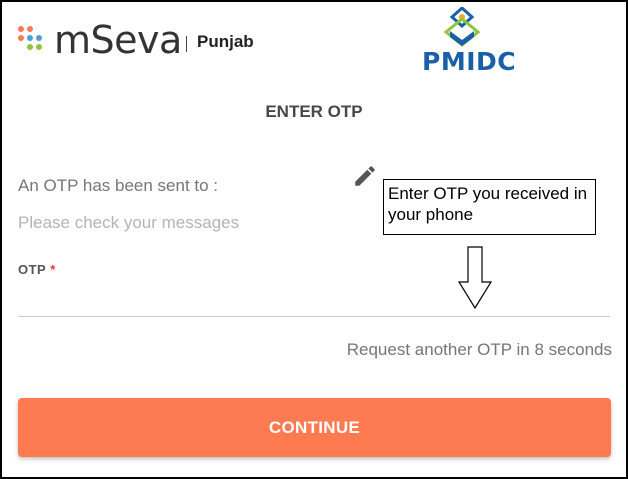 Image resolution: width=628 pixels, height=479 pixels. What do you see at coordinates (225, 41) in the screenshot?
I see `state-name: Punjab` at bounding box center [225, 41].